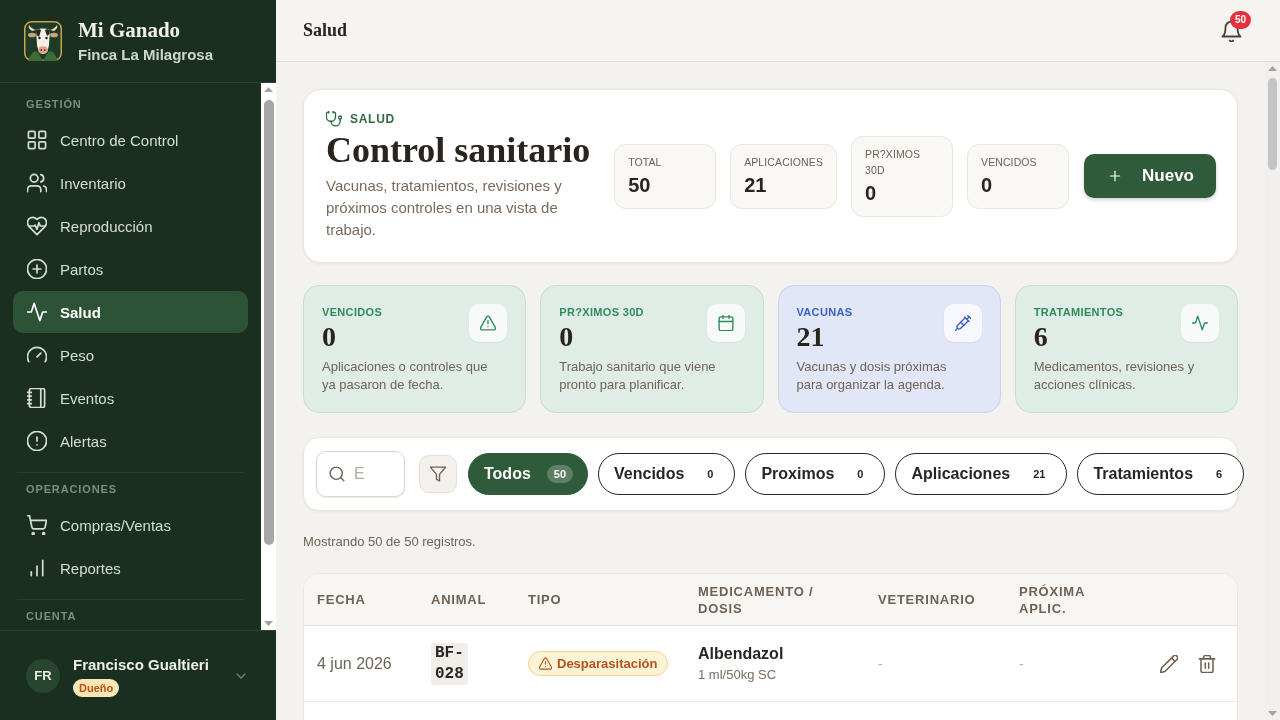  Describe the element at coordinates (352, 312) in the screenshot. I see `card-label: VENCIDOS` at that location.